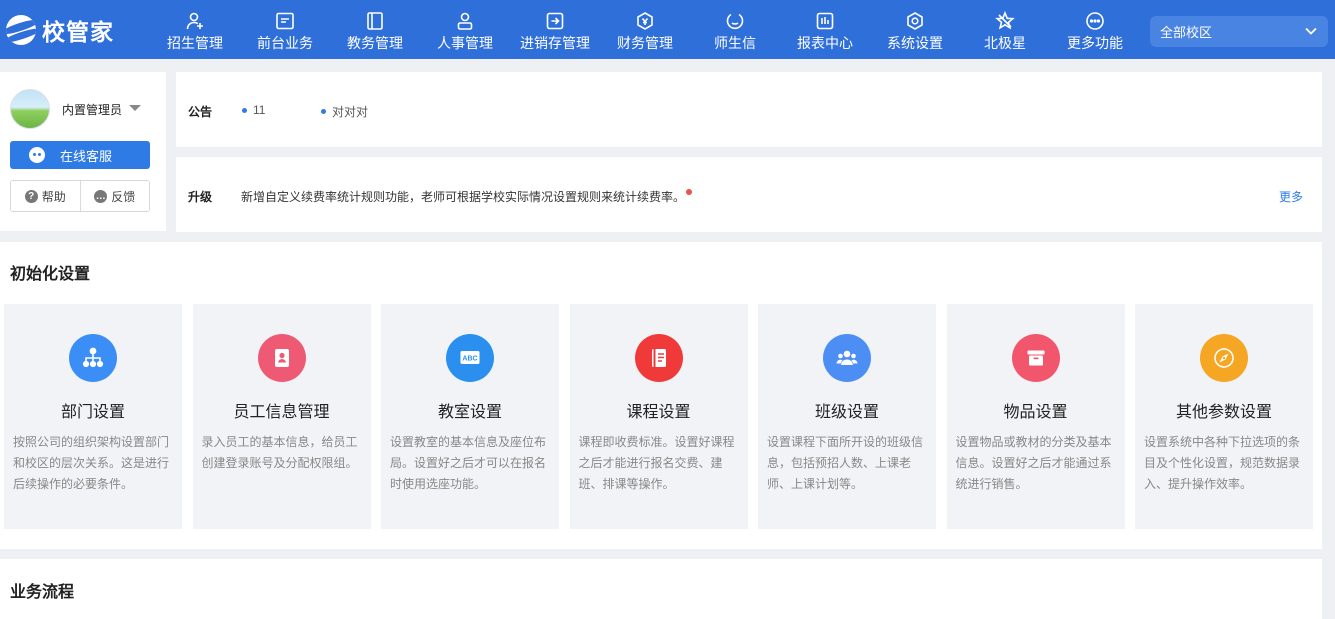 Image resolution: width=1335 pixels, height=619 pixels. Describe the element at coordinates (749, 109) in the screenshot. I see `notice-panel: 公告 11 对对对` at that location.